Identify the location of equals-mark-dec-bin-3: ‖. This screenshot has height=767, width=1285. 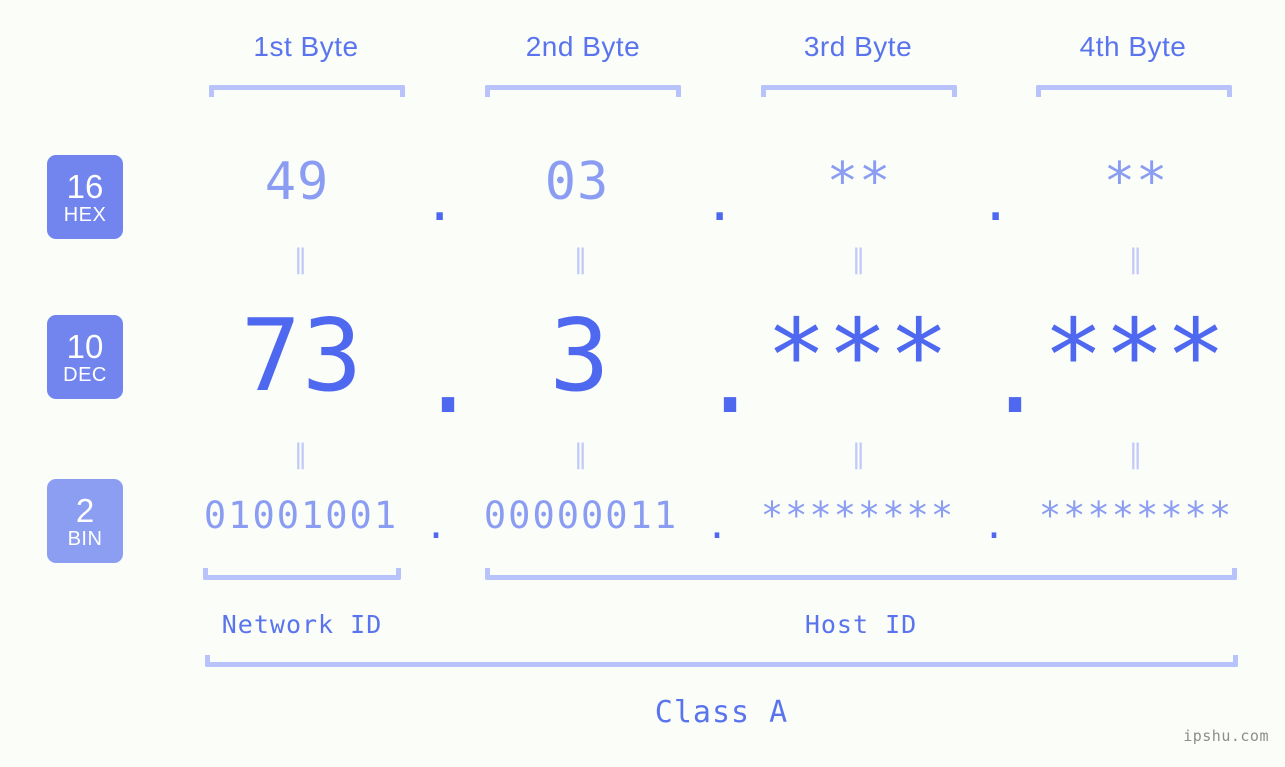
(859, 454).